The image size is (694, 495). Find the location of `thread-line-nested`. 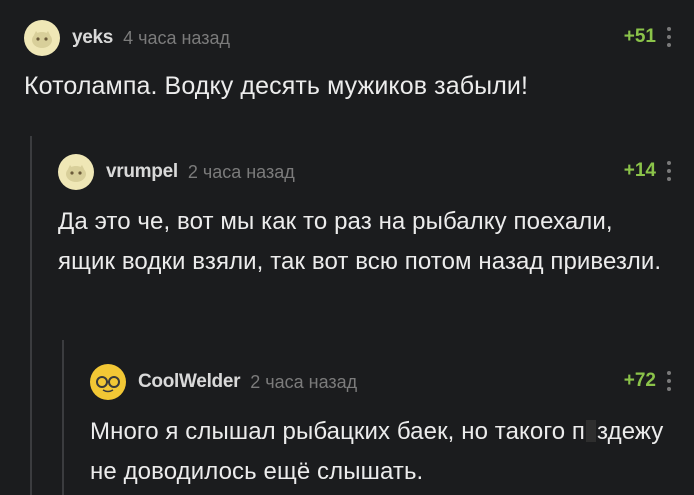

thread-line-nested is located at coordinates (63, 417).